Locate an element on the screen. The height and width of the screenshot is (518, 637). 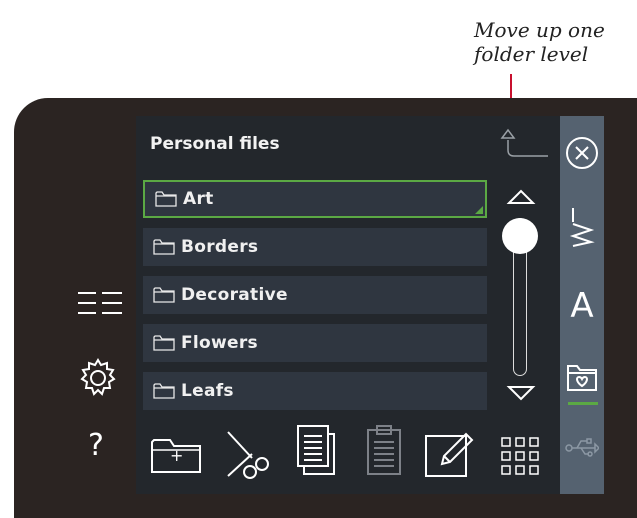
stitch-menu-icon is located at coordinates (582, 227).